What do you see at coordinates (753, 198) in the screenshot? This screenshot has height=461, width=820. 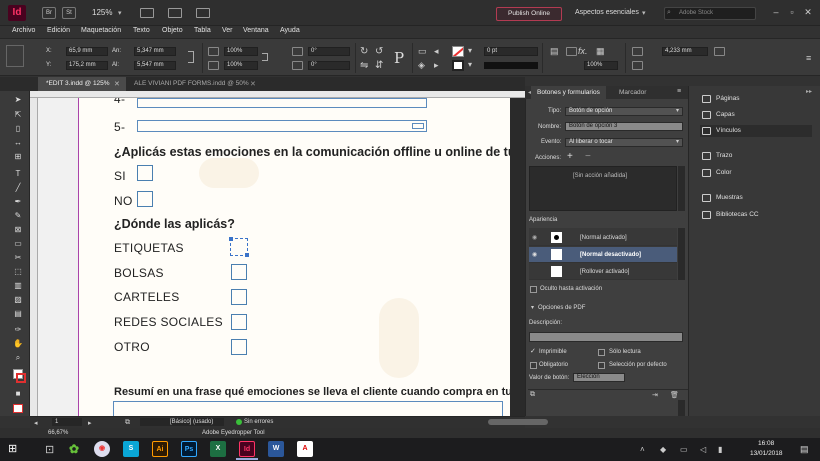 I see `panel-muestras: Muestras` at bounding box center [753, 198].